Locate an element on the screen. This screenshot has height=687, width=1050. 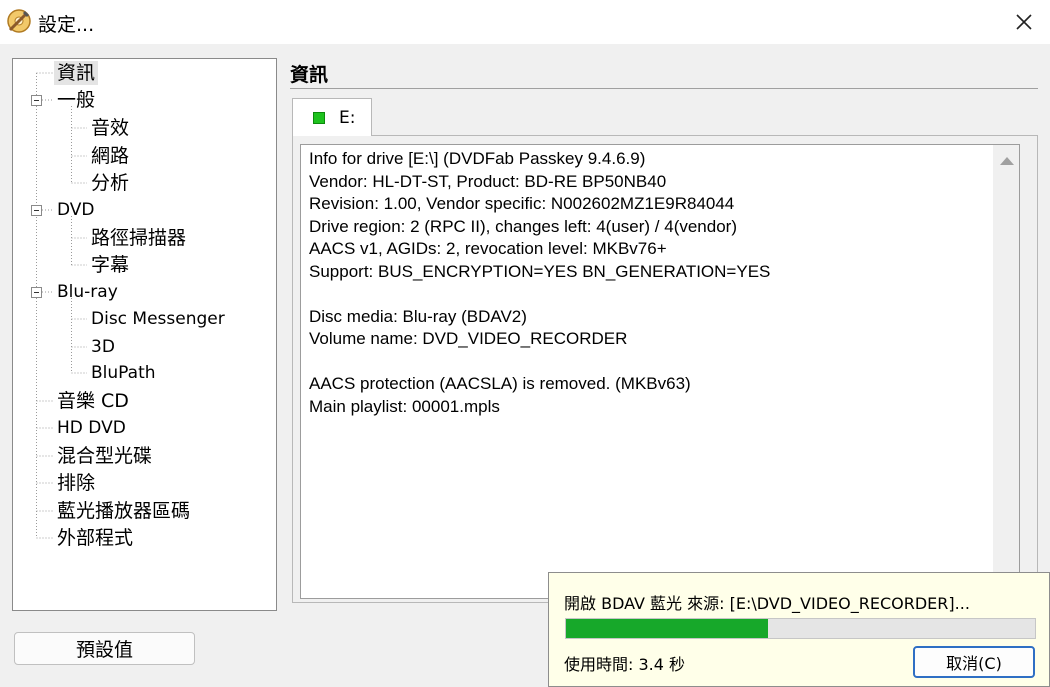
tree-item-hybrid-disc: 混合型光碟 is located at coordinates (104, 456).